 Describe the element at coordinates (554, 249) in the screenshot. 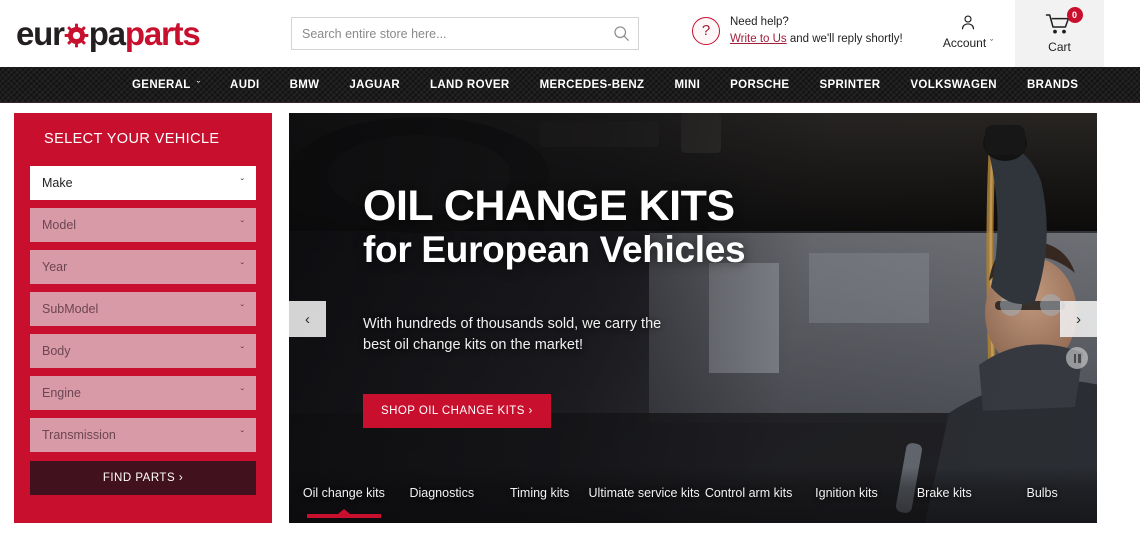

I see `hero-subheadline: for European Vehicles` at that location.